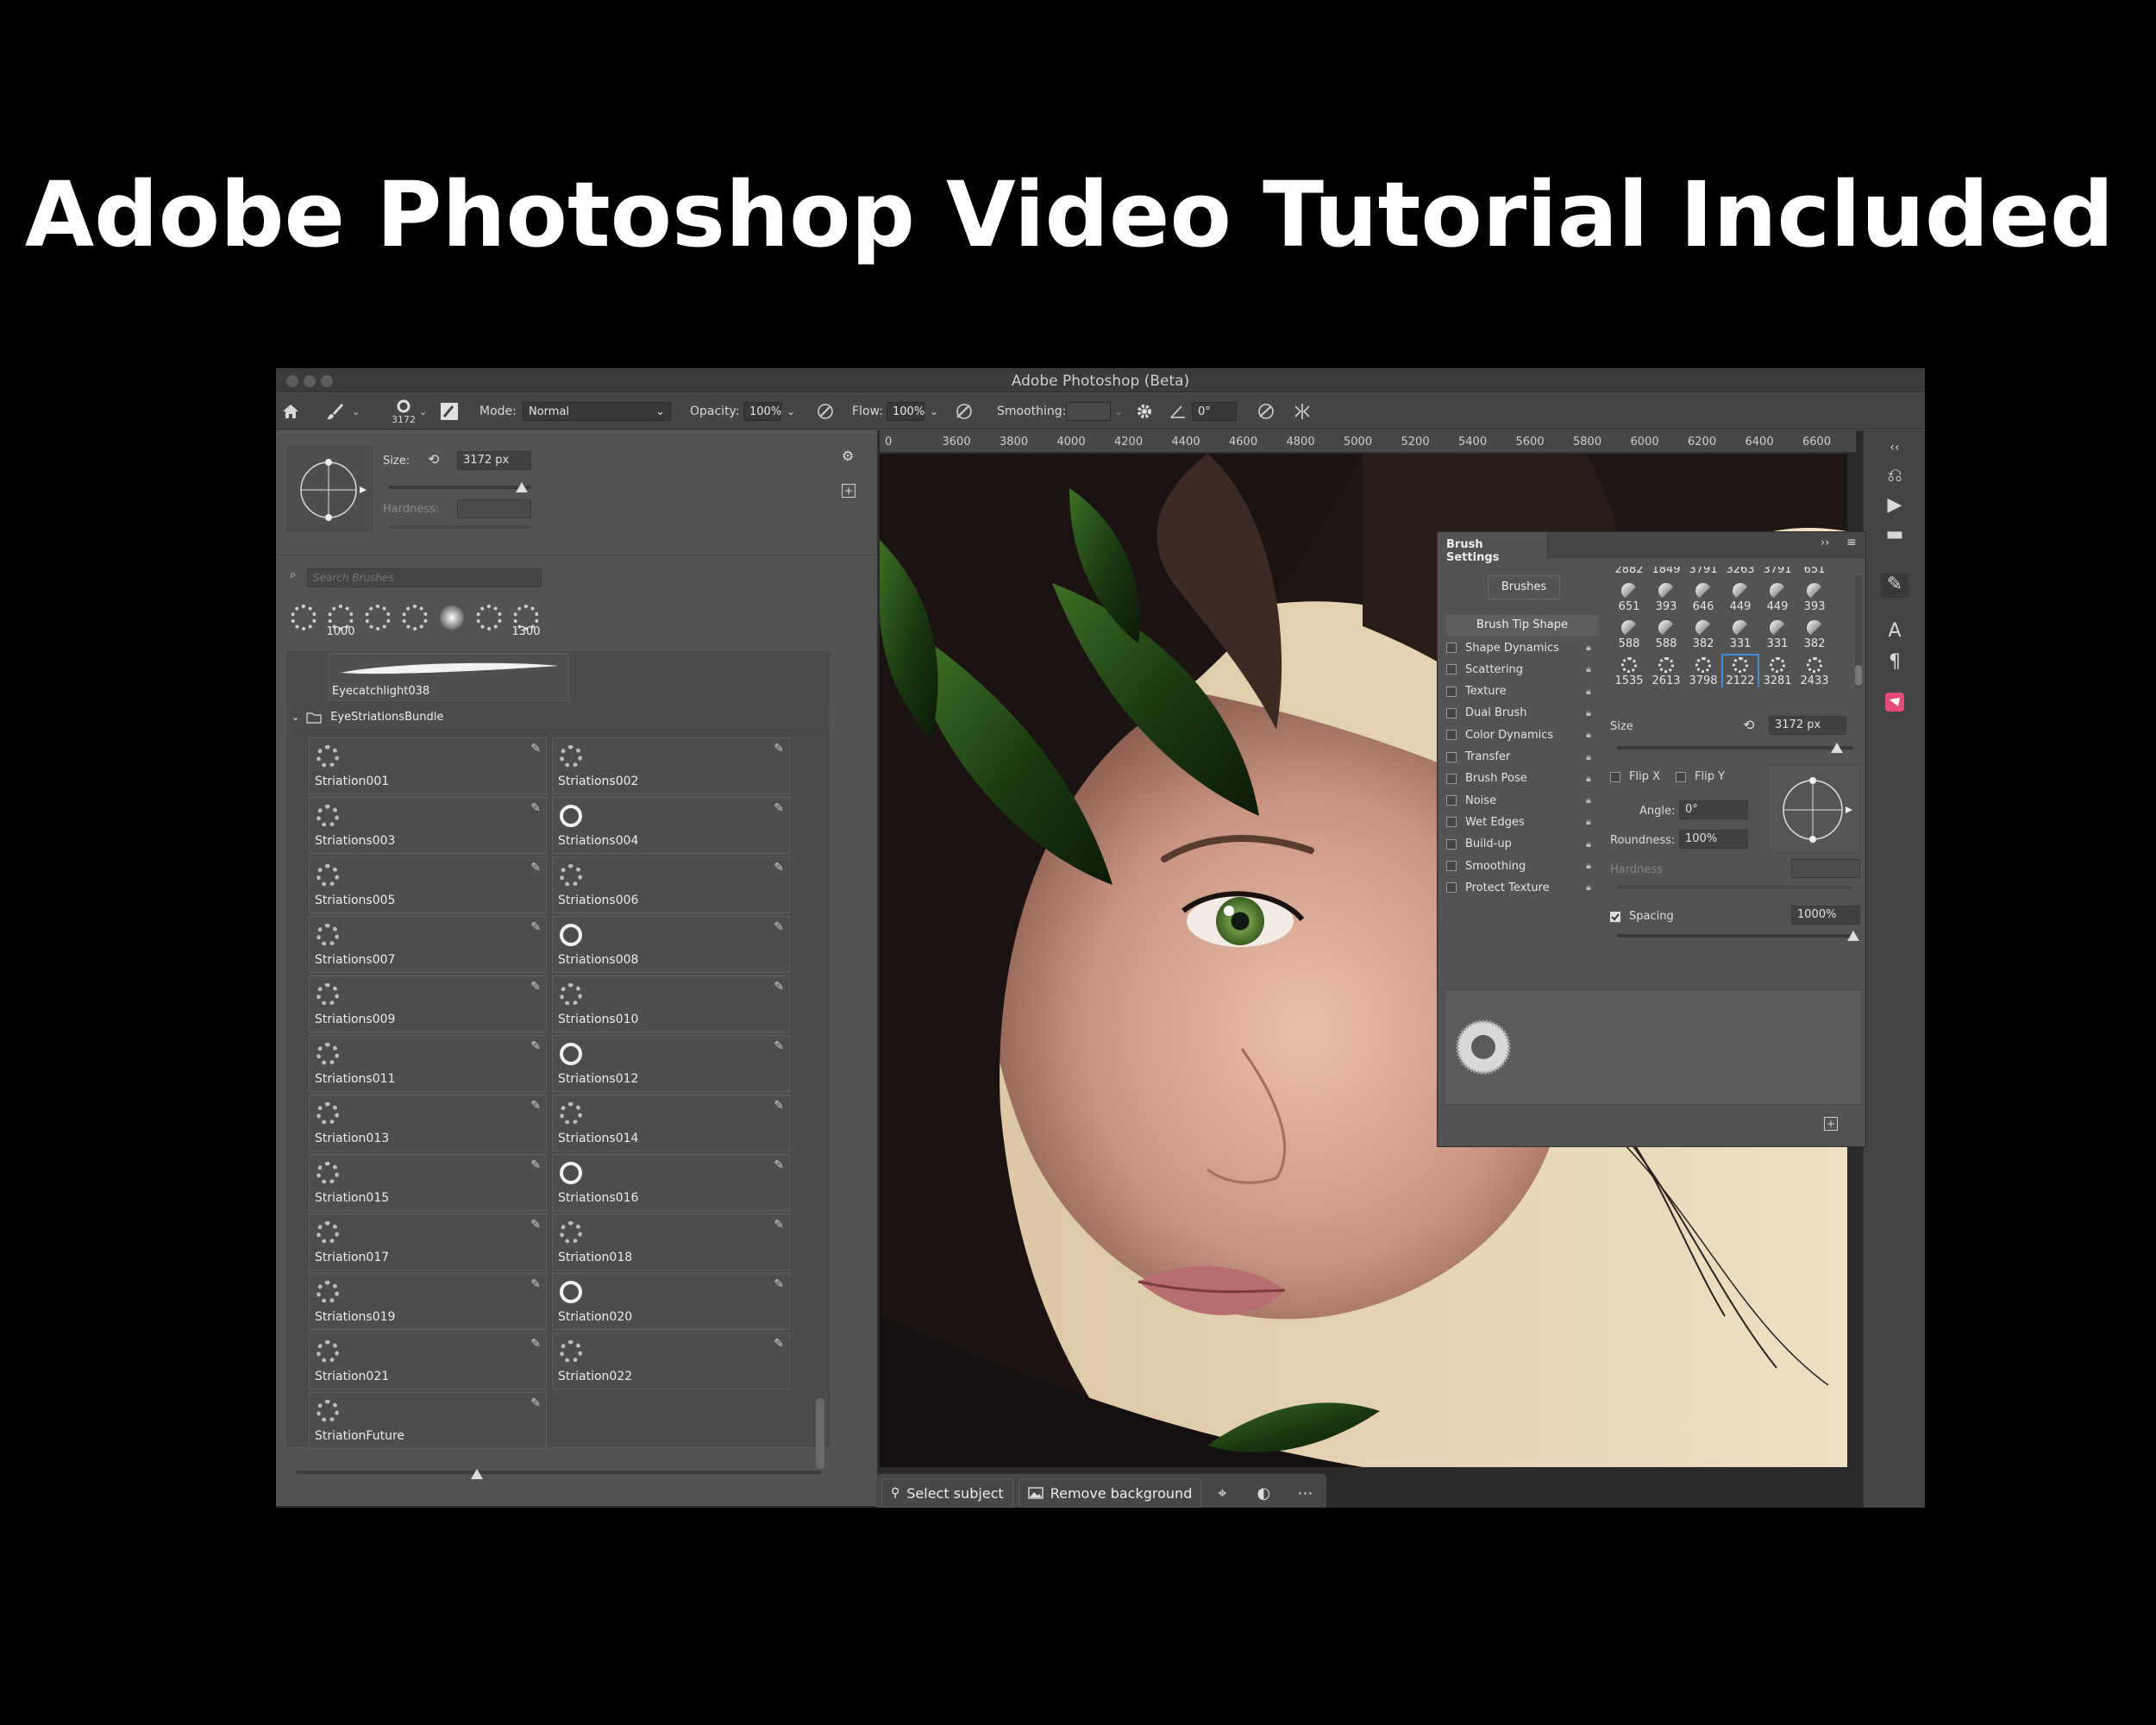 This screenshot has width=2156, height=1725. What do you see at coordinates (671, 766) in the screenshot?
I see `brush-item: ✎ Striations002` at bounding box center [671, 766].